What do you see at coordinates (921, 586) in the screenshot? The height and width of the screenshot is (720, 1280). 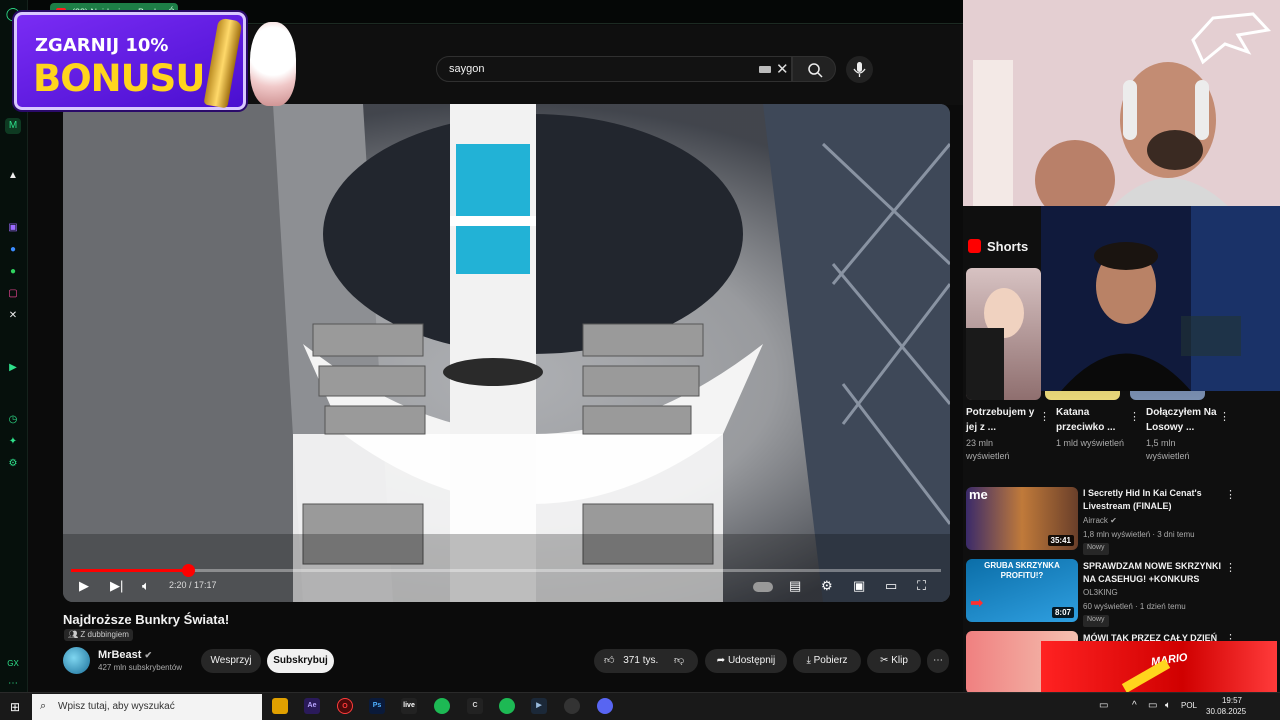 I see `fullscreen-icon: ⛶` at bounding box center [921, 586].